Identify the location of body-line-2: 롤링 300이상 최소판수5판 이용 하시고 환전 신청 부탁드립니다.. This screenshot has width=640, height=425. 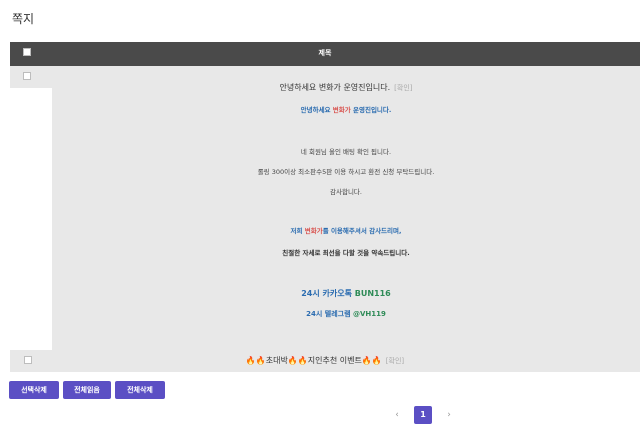
(346, 172).